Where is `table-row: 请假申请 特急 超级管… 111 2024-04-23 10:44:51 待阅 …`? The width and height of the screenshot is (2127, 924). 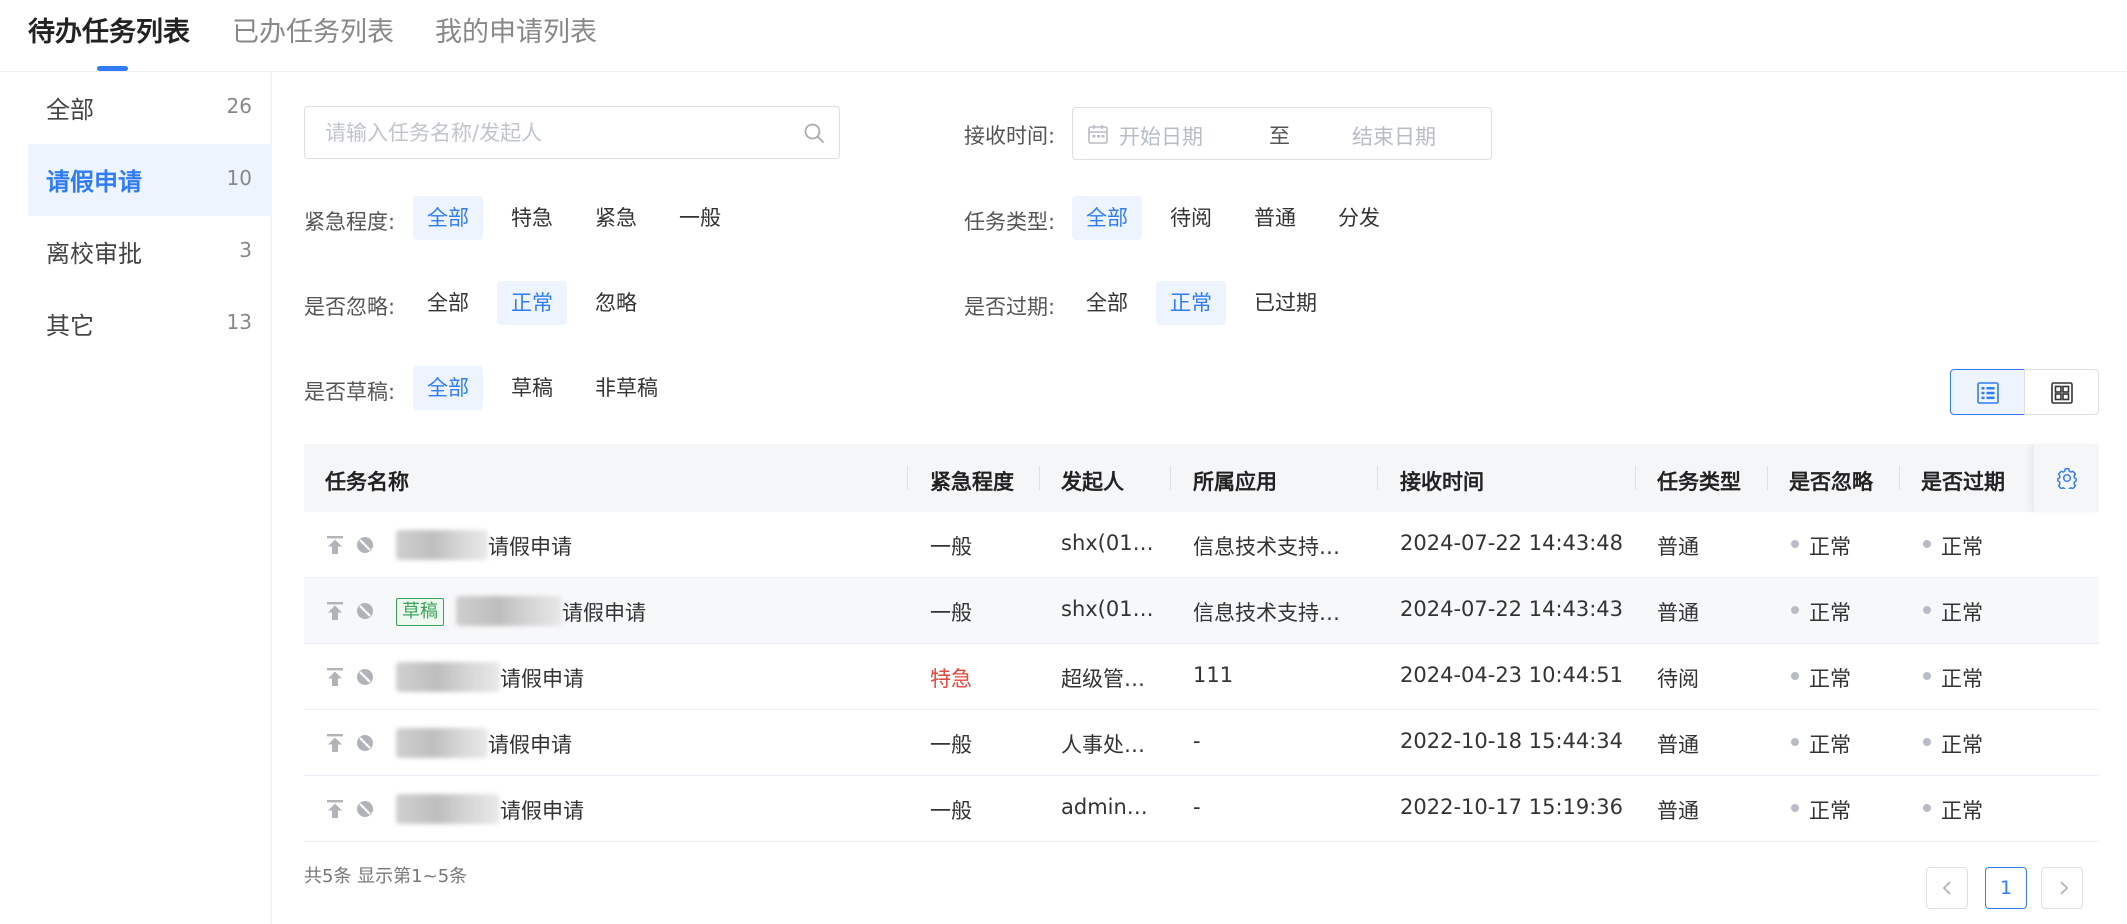
table-row: 请假申请 特急 超级管… 111 2024-04-23 10:44:51 待阅 … is located at coordinates (1201, 677).